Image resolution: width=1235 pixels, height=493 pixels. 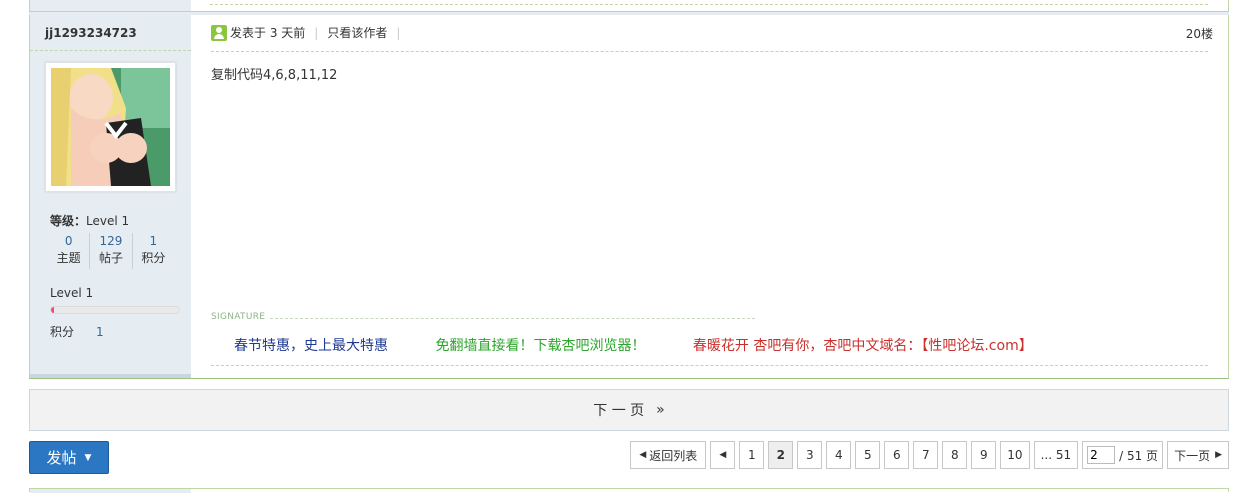 What do you see at coordinates (219, 32) in the screenshot?
I see `user-icon` at bounding box center [219, 32].